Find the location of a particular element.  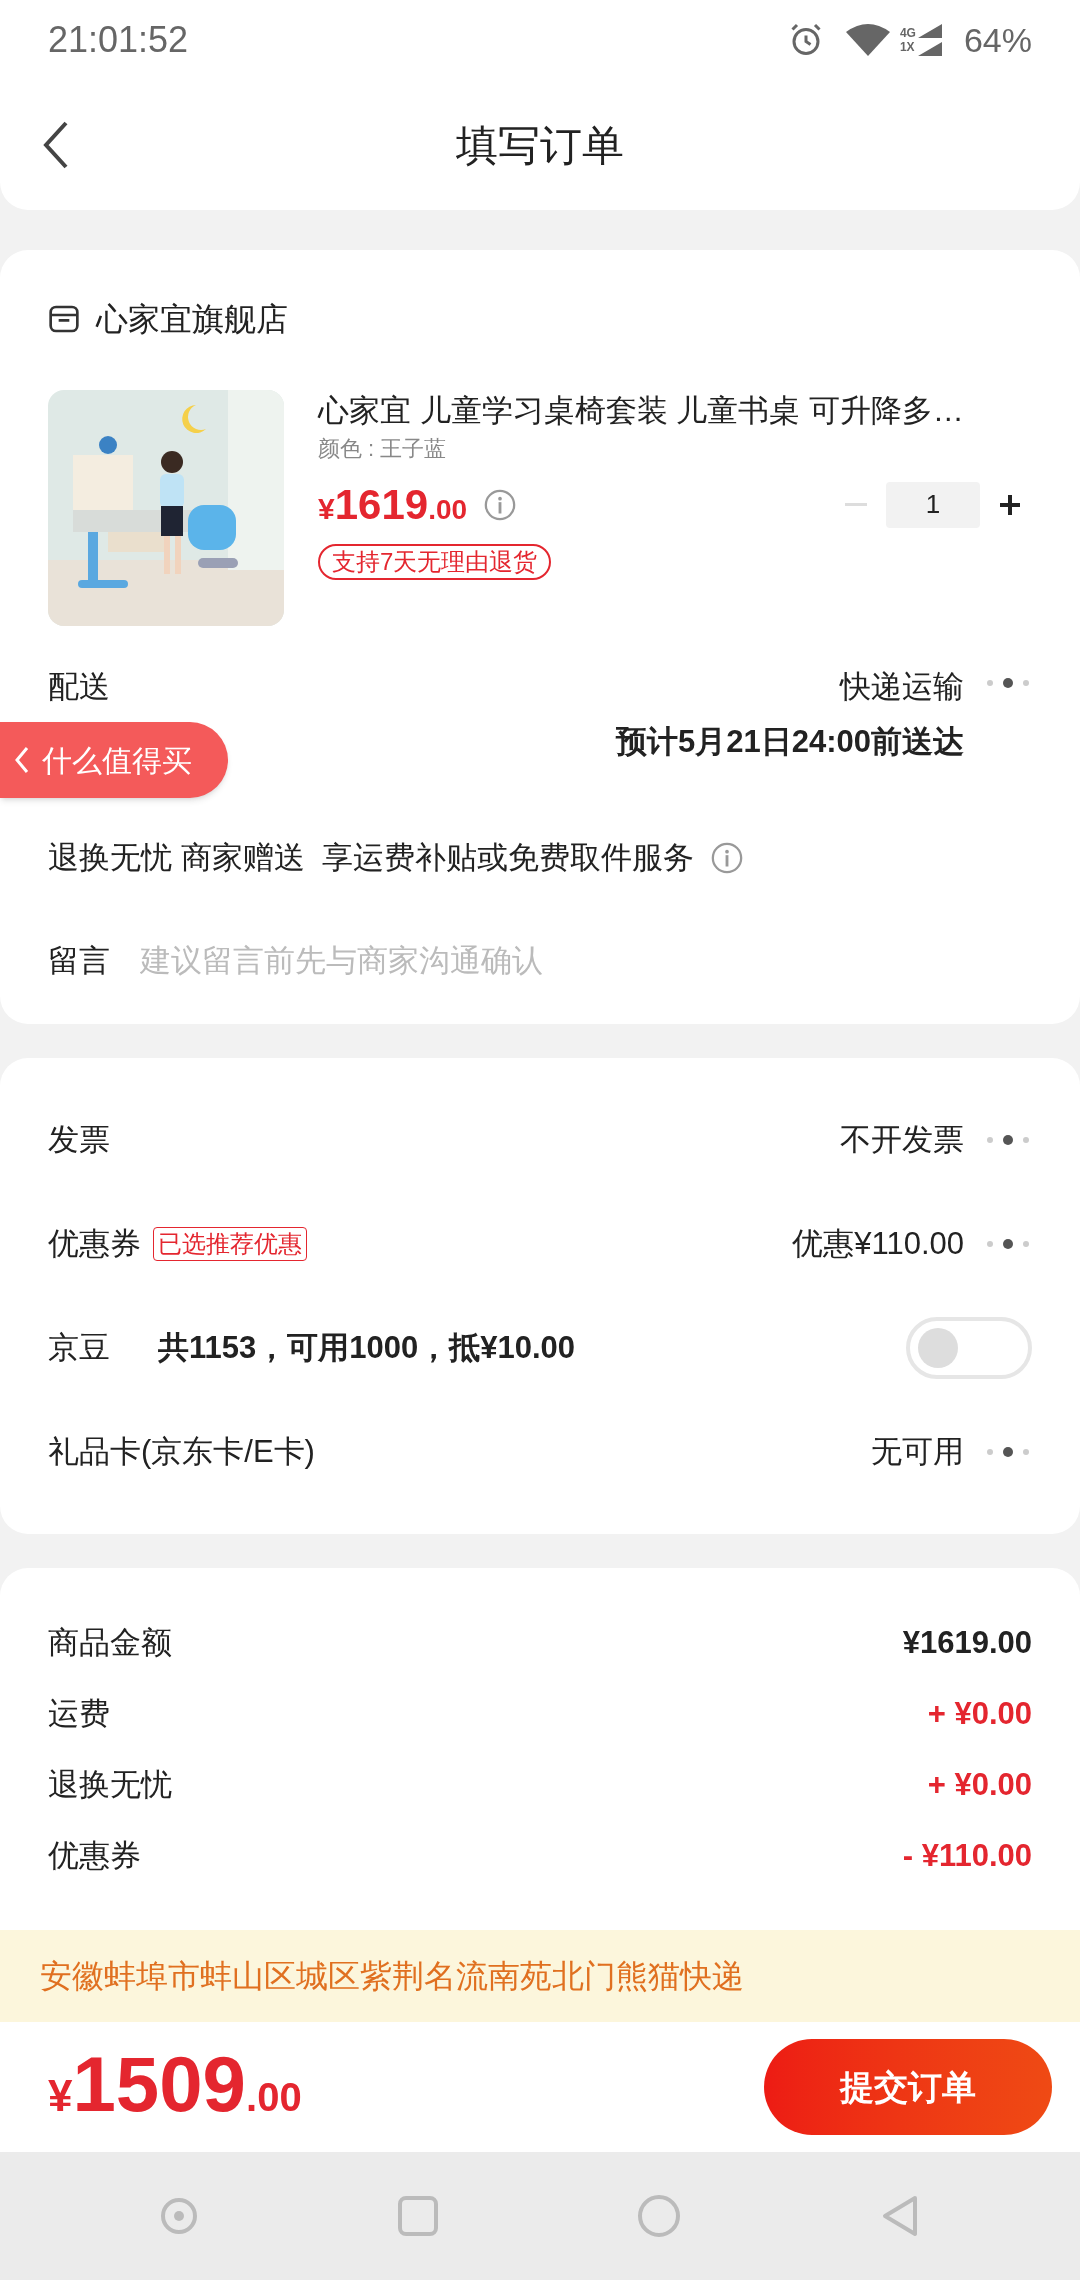

network-label: 4G is located at coordinates (907, 33).